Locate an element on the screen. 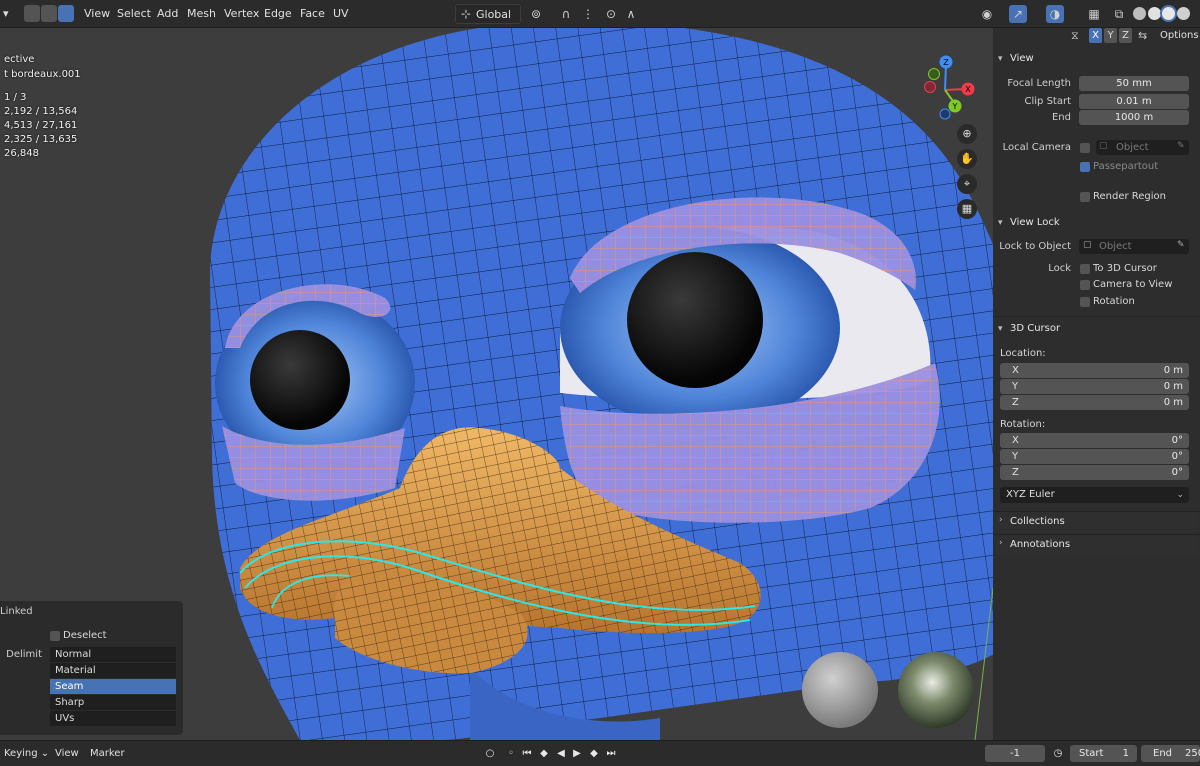  passepartout-checkbox is located at coordinates (1085, 167).